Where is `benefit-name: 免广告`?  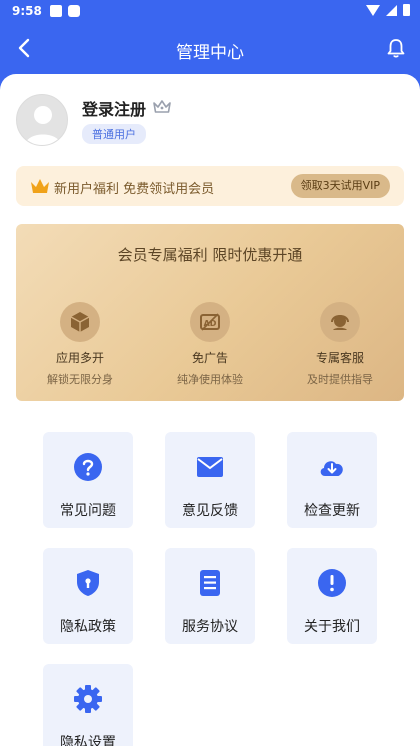
benefit-name: 免广告 is located at coordinates (209, 358).